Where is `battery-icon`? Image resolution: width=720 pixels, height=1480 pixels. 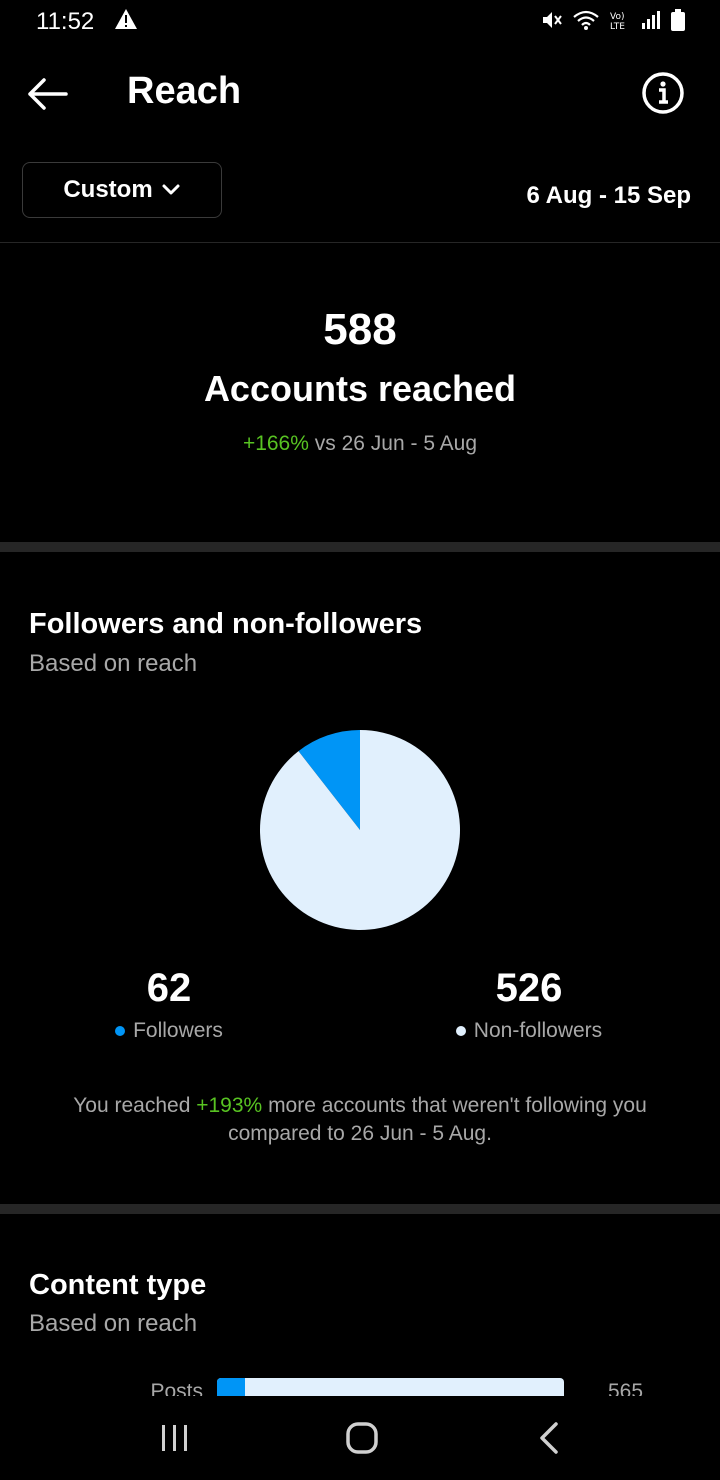 battery-icon is located at coordinates (678, 22).